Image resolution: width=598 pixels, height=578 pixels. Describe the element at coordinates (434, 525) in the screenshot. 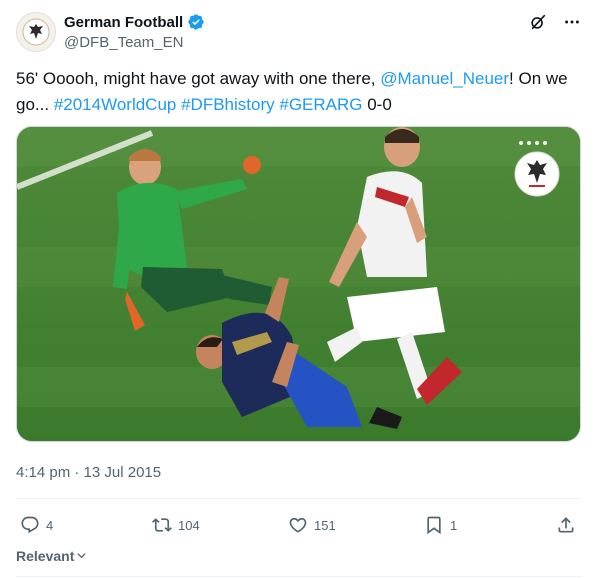

I see `bookmark-icon` at that location.